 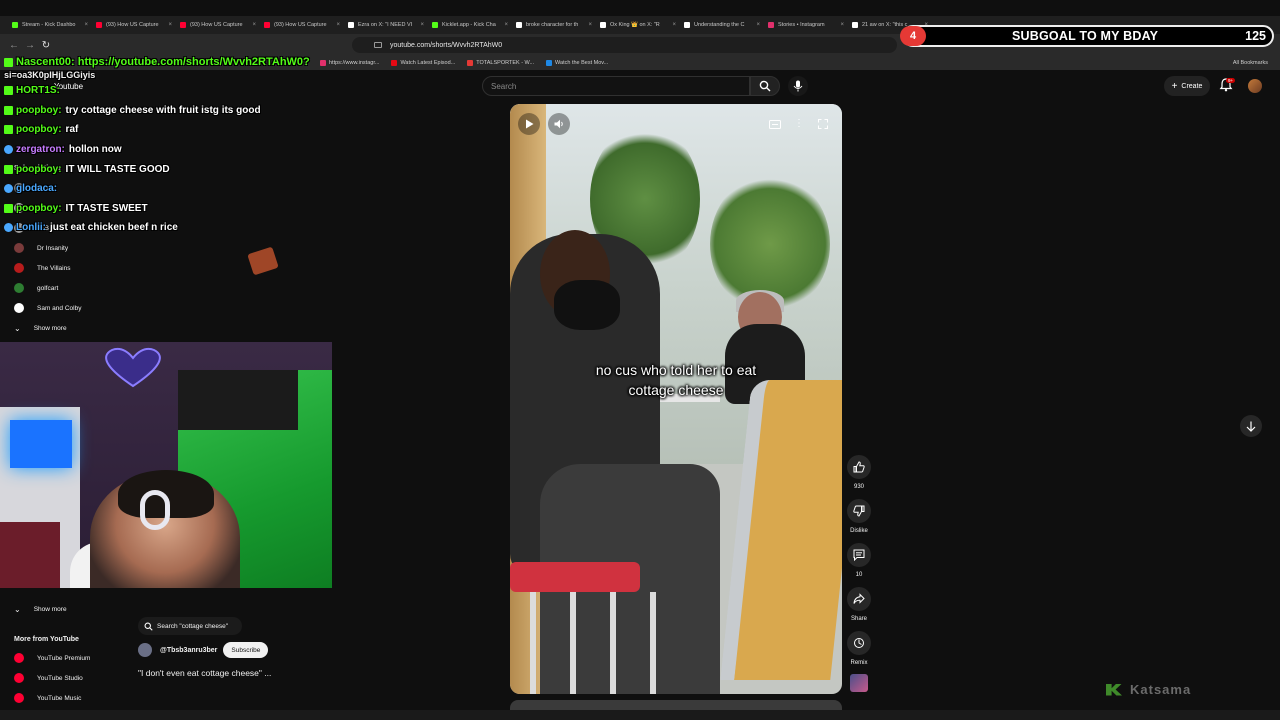 I want to click on show-more-button: ⌄ Show more, so click(x=40, y=328).